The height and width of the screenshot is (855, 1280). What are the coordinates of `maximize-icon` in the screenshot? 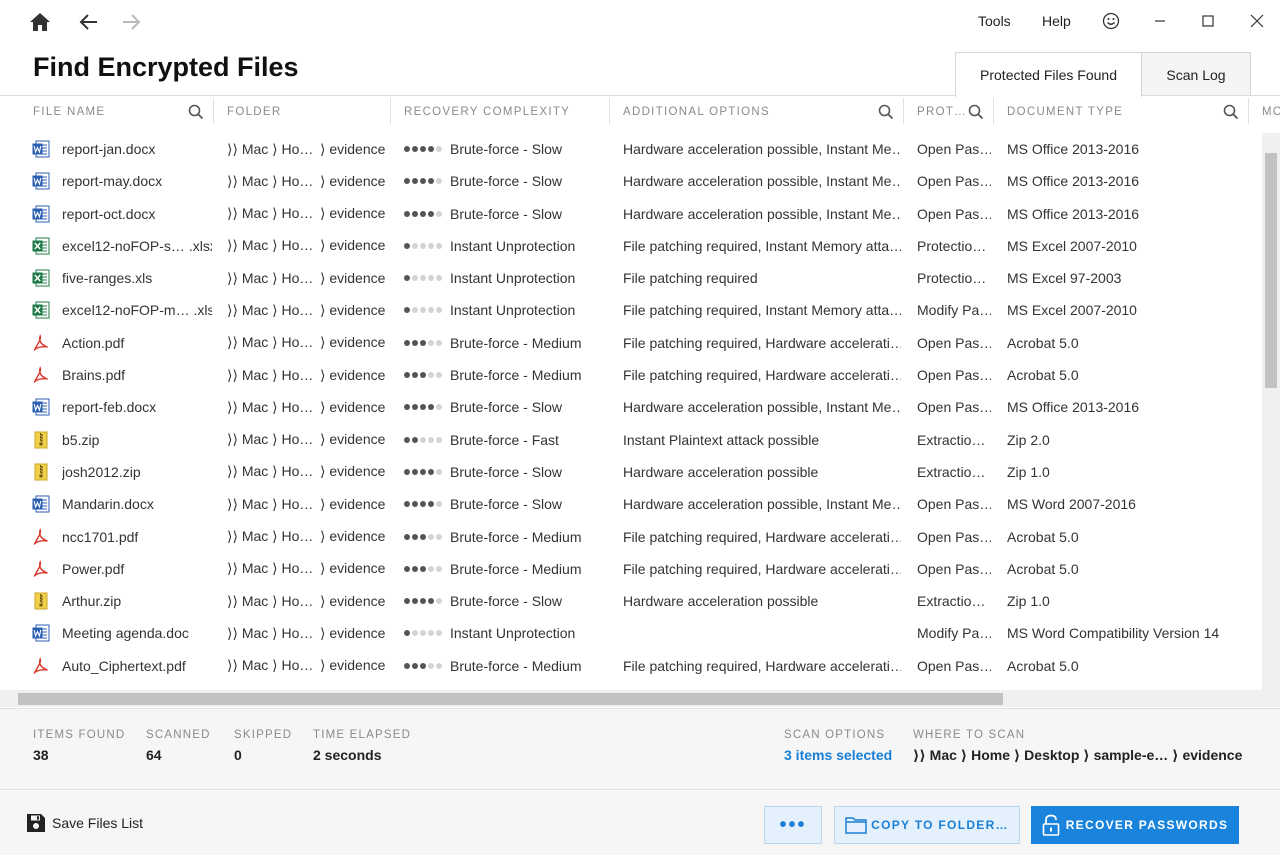 It's located at (1208, 21).